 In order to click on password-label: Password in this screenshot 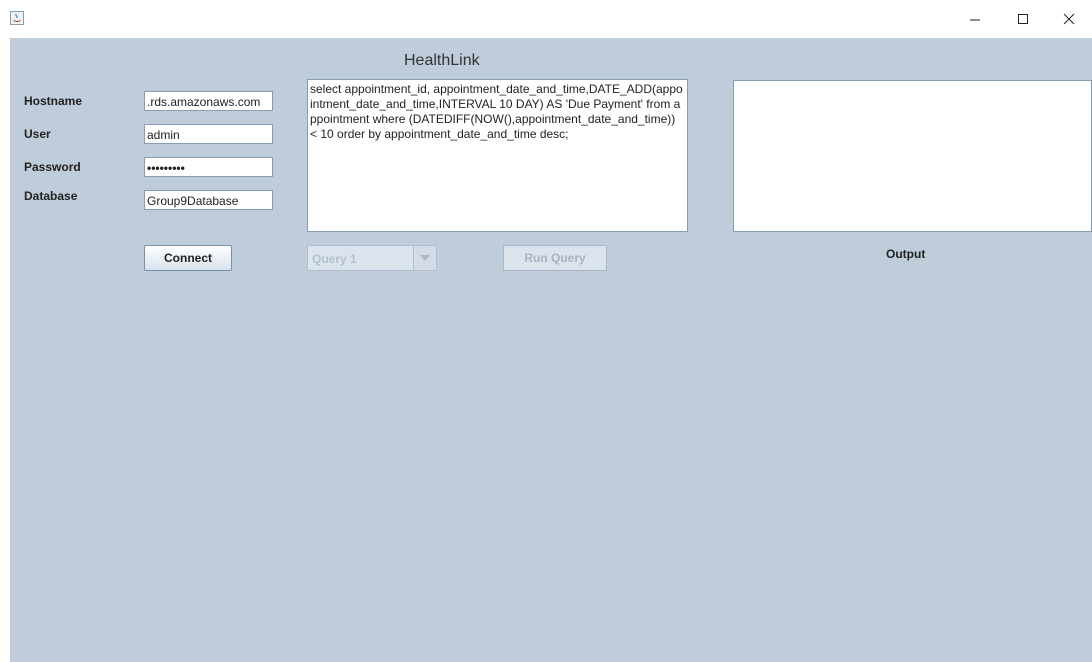, I will do `click(52, 167)`.